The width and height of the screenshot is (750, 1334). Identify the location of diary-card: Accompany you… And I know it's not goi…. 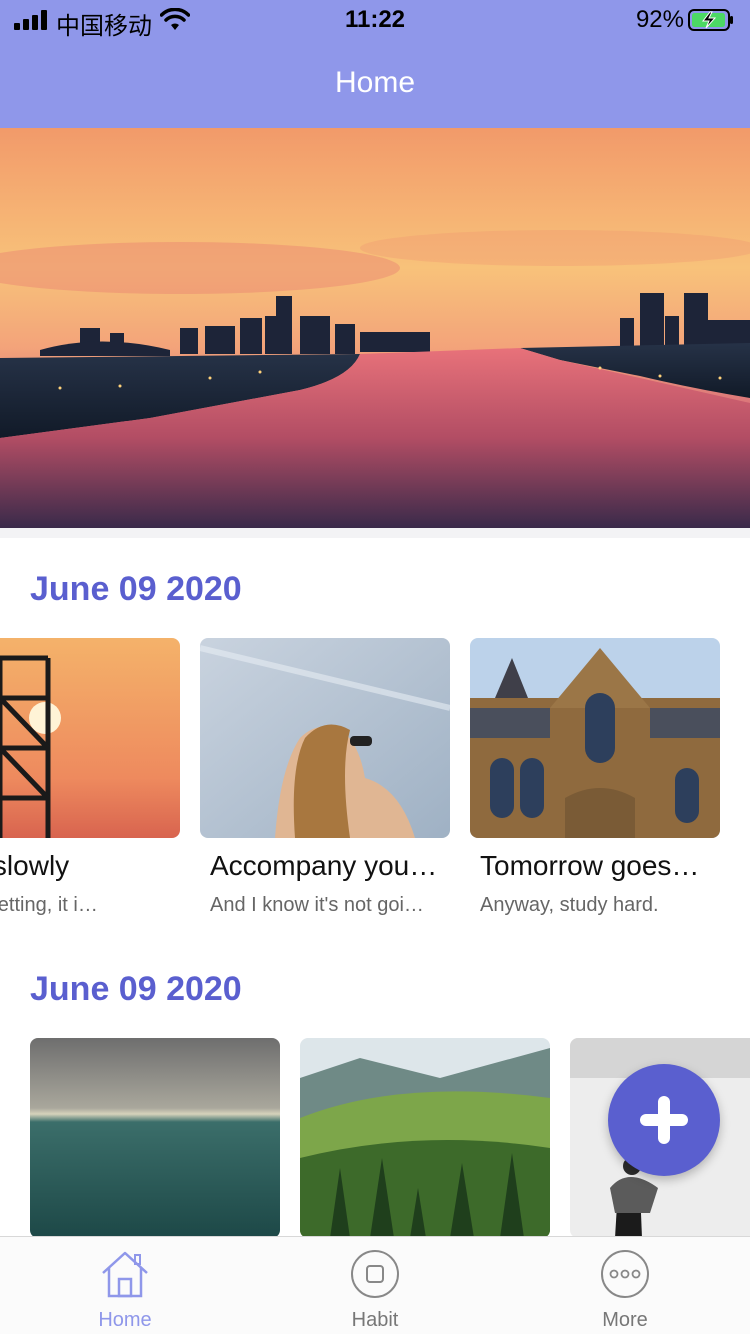
(325, 777).